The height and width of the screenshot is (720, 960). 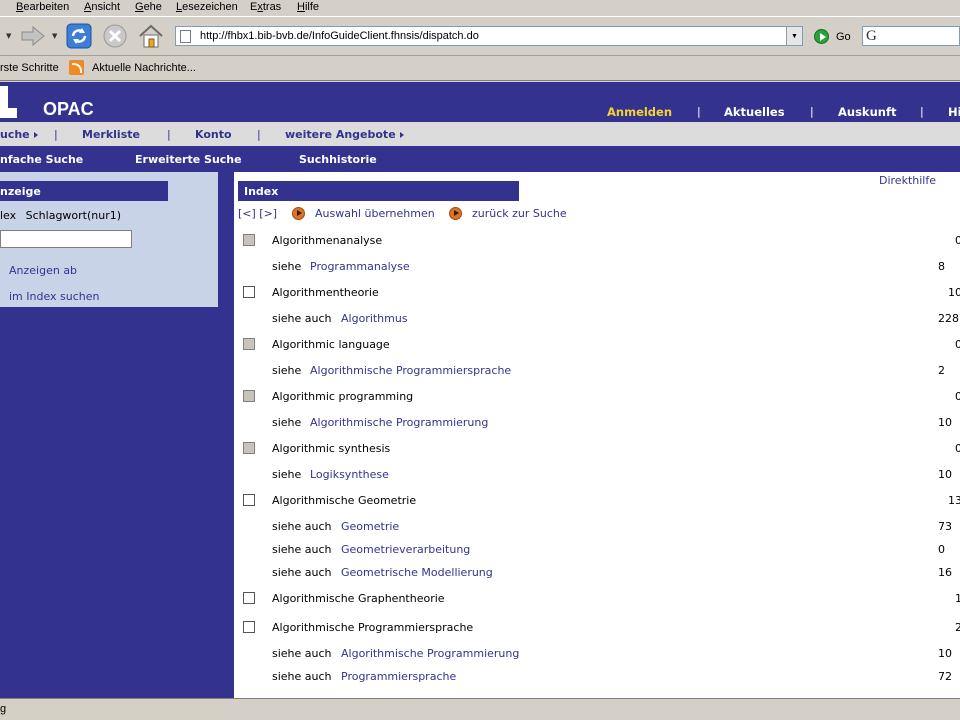 I want to click on see-reference-link: Logiksynthese, so click(x=349, y=474).